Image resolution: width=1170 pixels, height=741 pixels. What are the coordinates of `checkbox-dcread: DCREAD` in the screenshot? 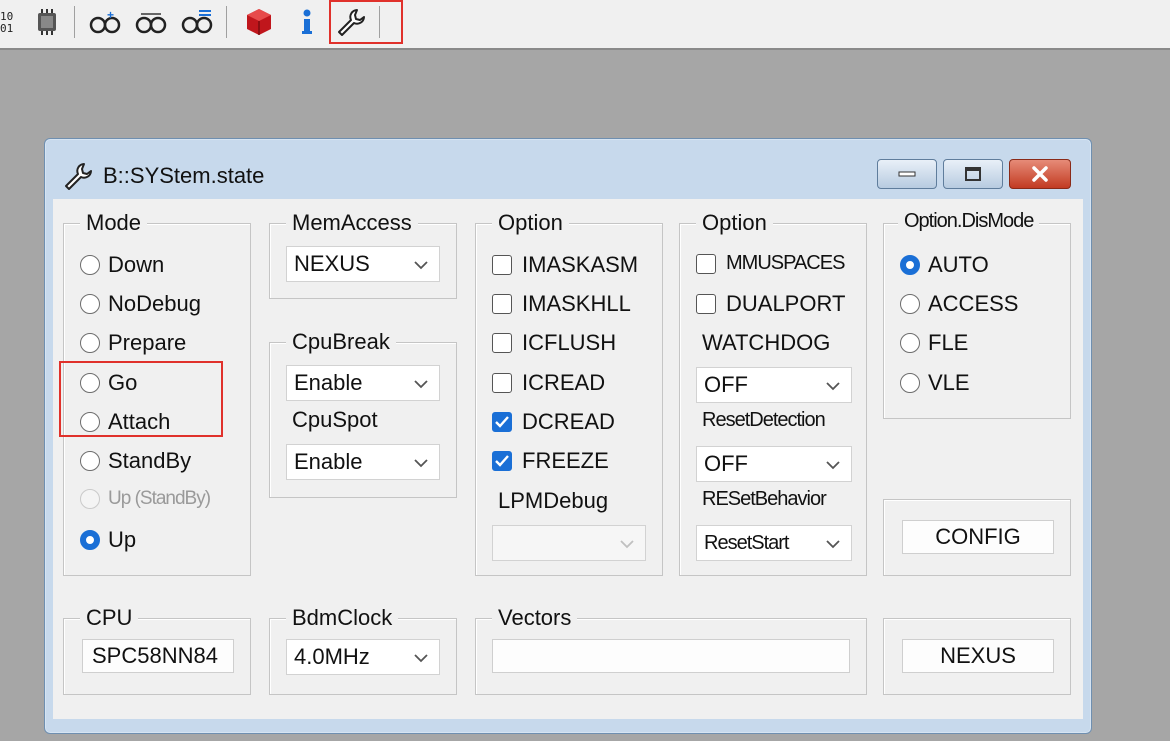 It's located at (553, 422).